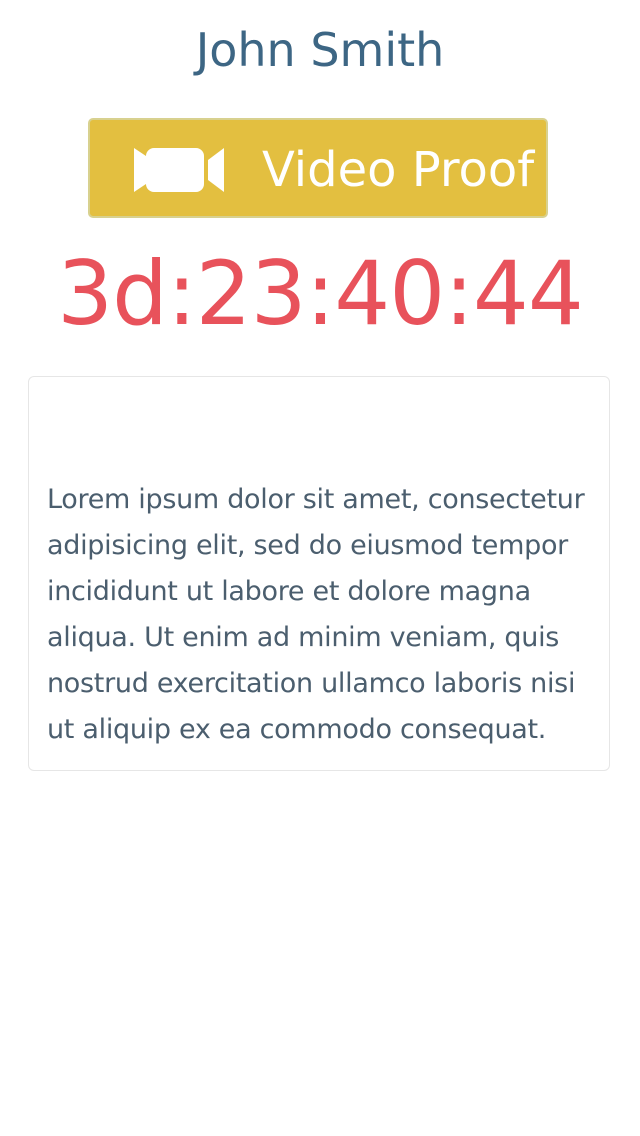  I want to click on countdown-timer: 3d:23:40:44, so click(320, 293).